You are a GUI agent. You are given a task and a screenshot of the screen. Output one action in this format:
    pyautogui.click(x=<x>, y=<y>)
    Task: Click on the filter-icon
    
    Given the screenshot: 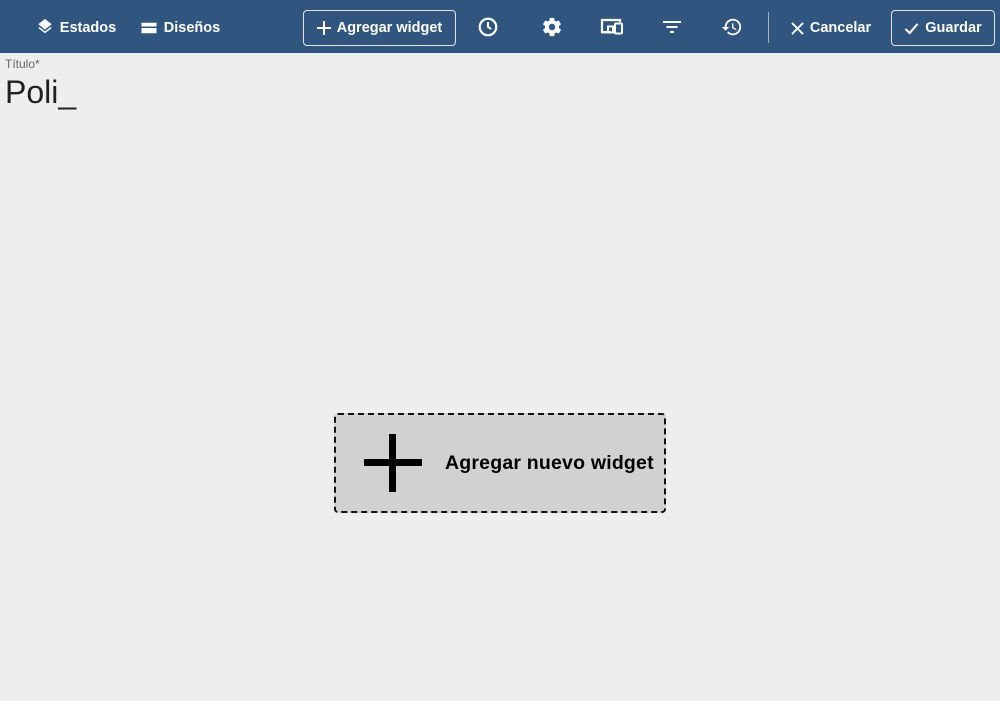 What is the action you would take?
    pyautogui.click(x=672, y=27)
    